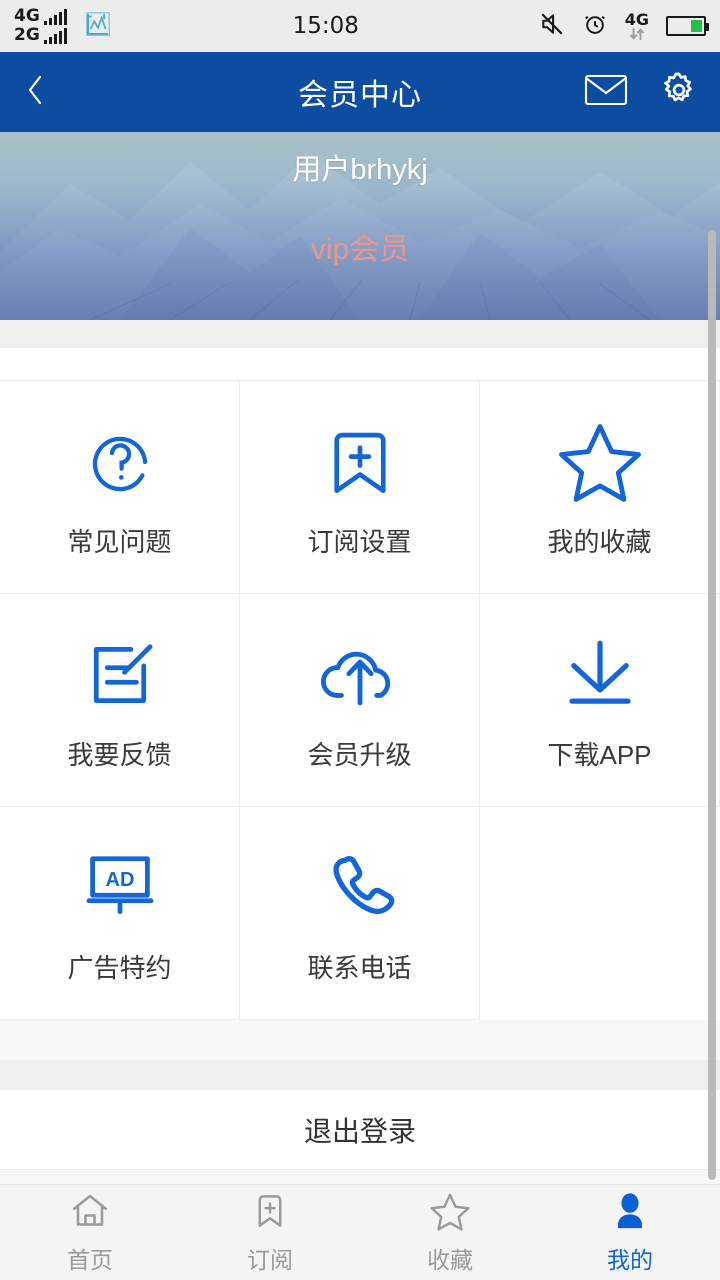 The height and width of the screenshot is (1280, 720). Describe the element at coordinates (120, 675) in the screenshot. I see `edit-note-icon` at that location.